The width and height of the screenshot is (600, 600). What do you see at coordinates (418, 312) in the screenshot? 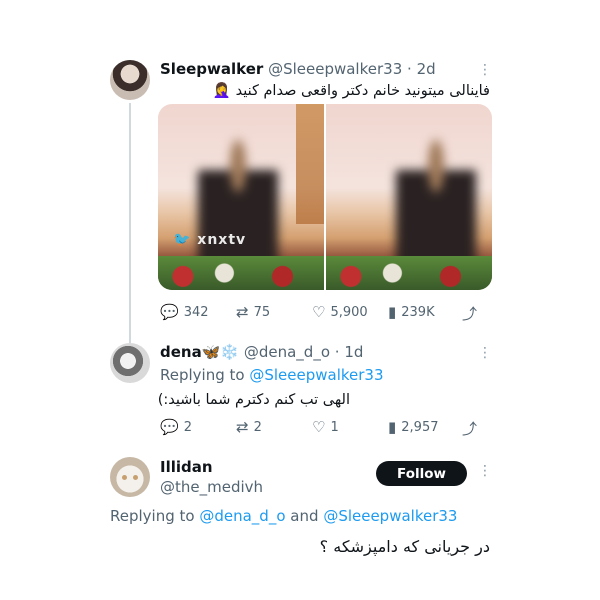
I see `views-count: 239K` at bounding box center [418, 312].